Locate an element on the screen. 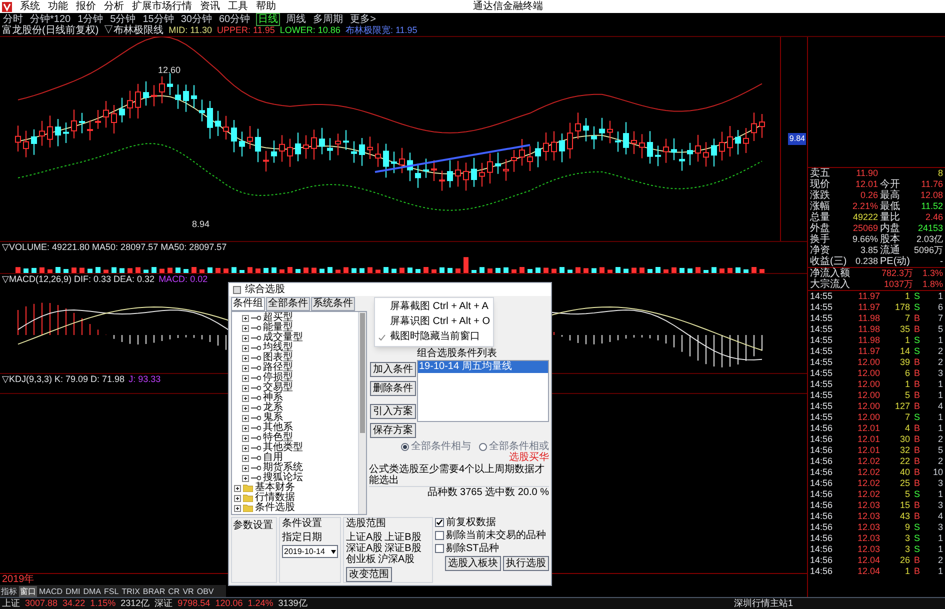 This screenshot has height=609, width=945. tree-item: 交易型 is located at coordinates (278, 388).